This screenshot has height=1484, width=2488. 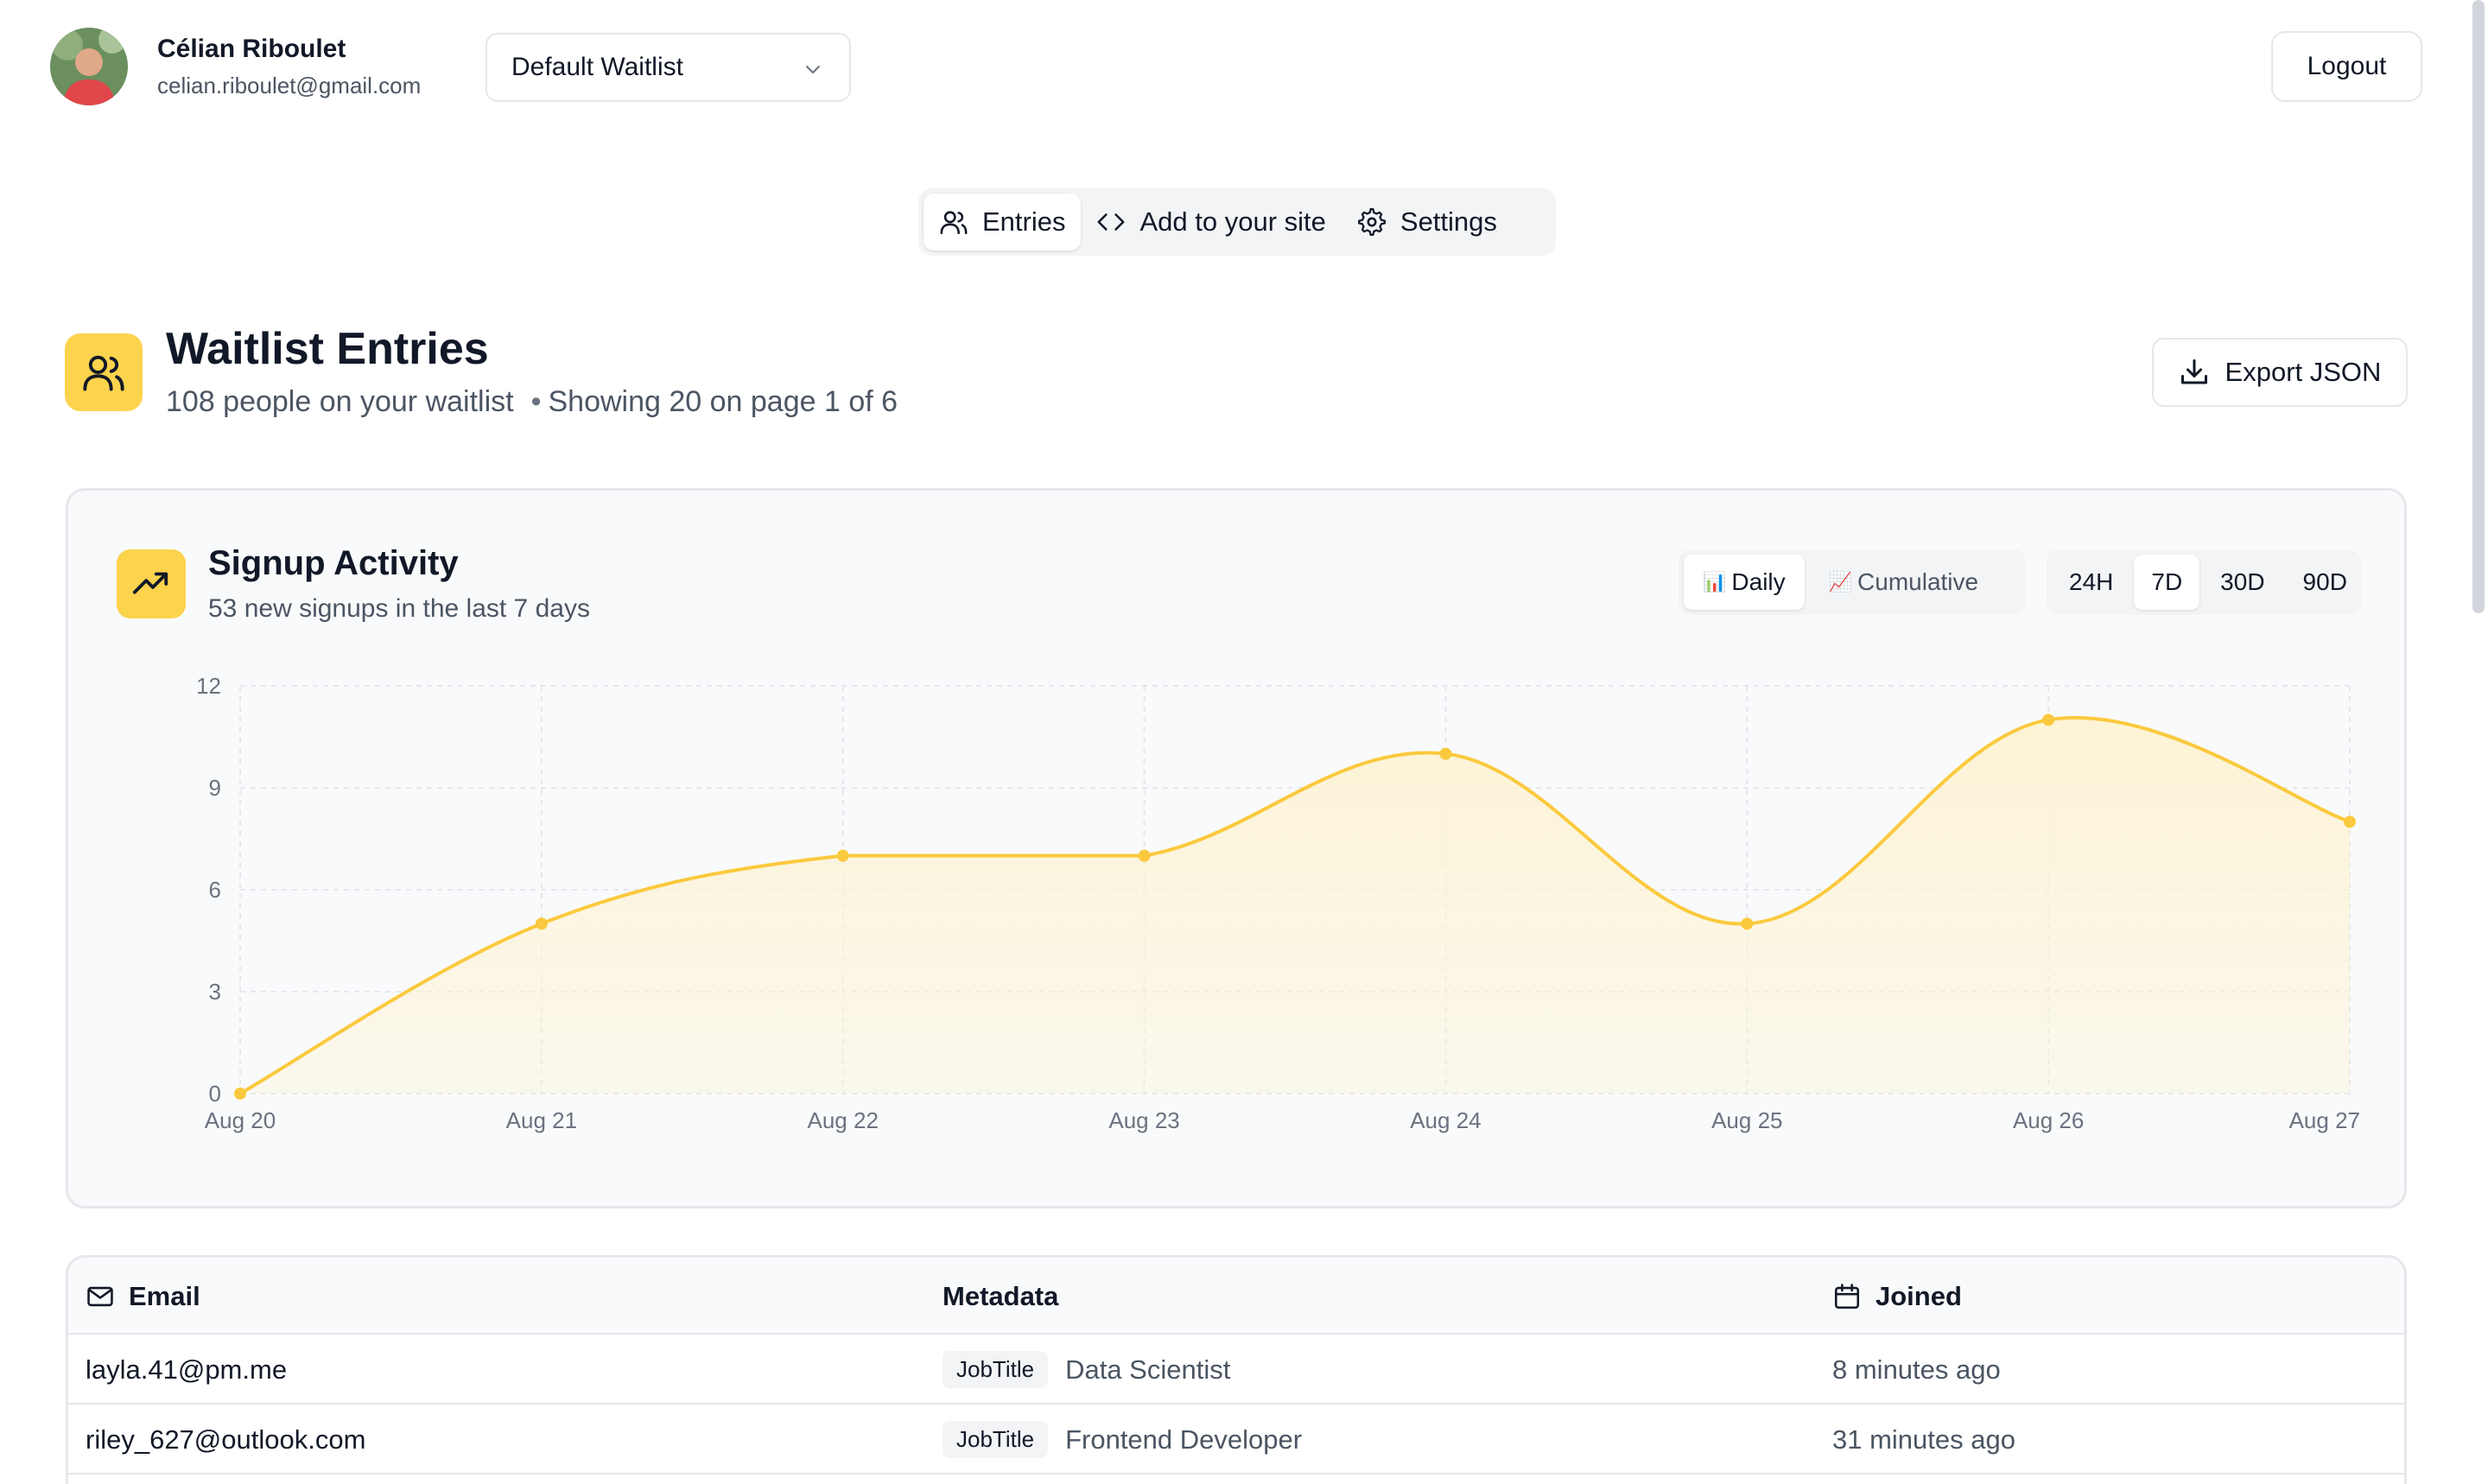 What do you see at coordinates (215, 788) in the screenshot?
I see `y-tick-label: 9` at bounding box center [215, 788].